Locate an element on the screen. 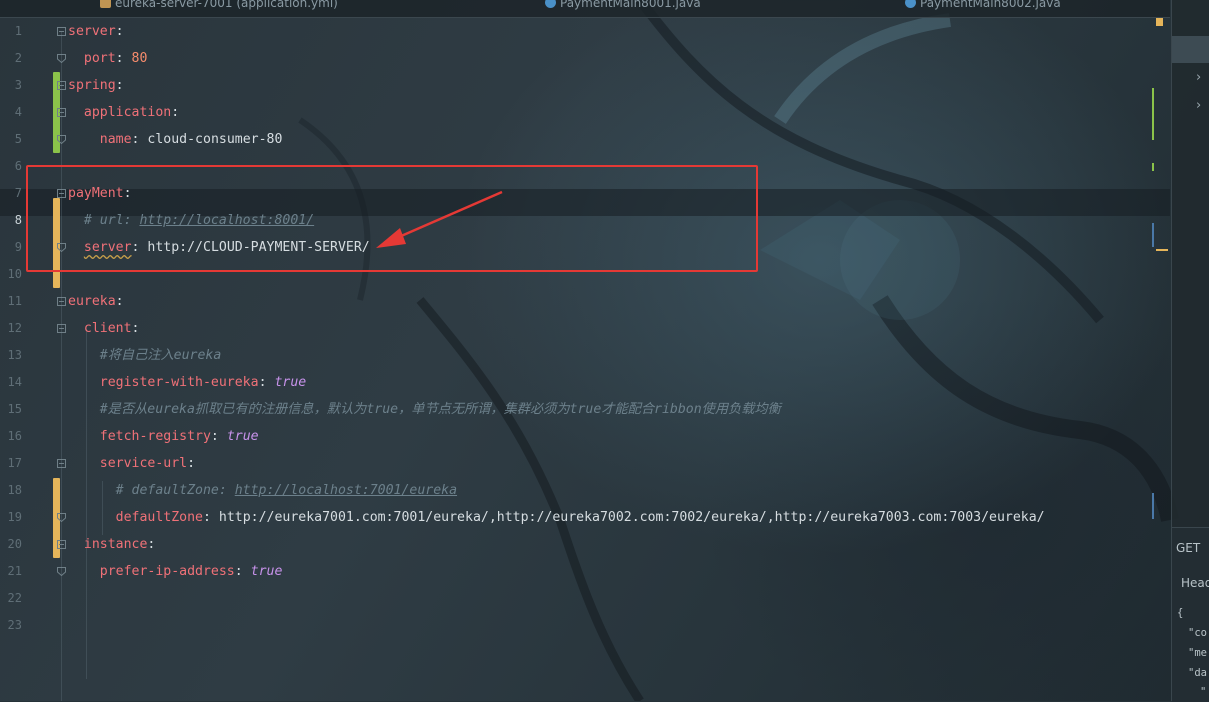 This screenshot has width=1209, height=702. yaml-comment: #将自己注入eureka is located at coordinates (160, 355).